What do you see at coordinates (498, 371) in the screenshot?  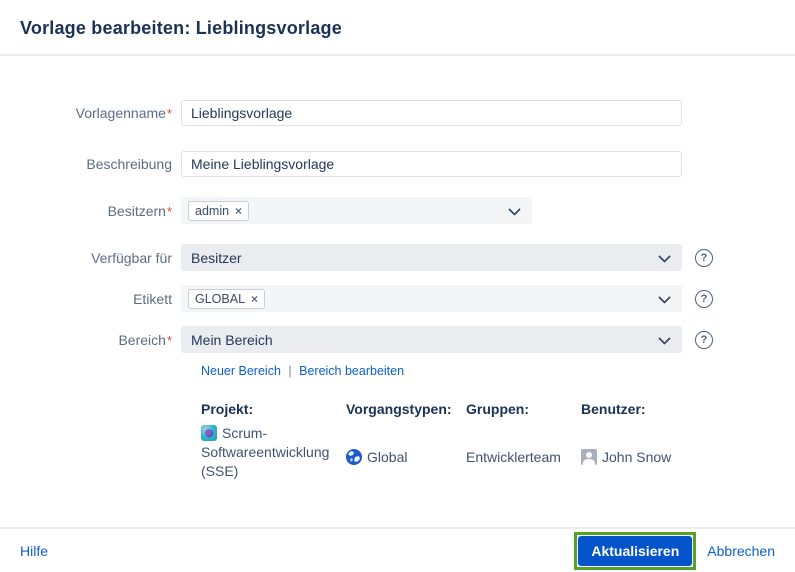 I see `bereich-links: Neuer Bereich | Bereich bearbeiten` at bounding box center [498, 371].